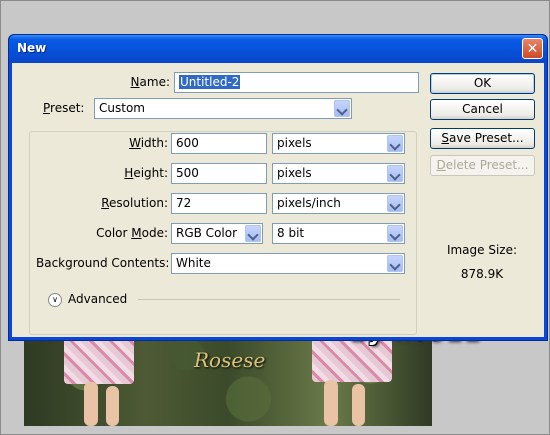 This screenshot has width=550, height=435. Describe the element at coordinates (230, 360) in the screenshot. I see `photo-caption: Rosese` at that location.